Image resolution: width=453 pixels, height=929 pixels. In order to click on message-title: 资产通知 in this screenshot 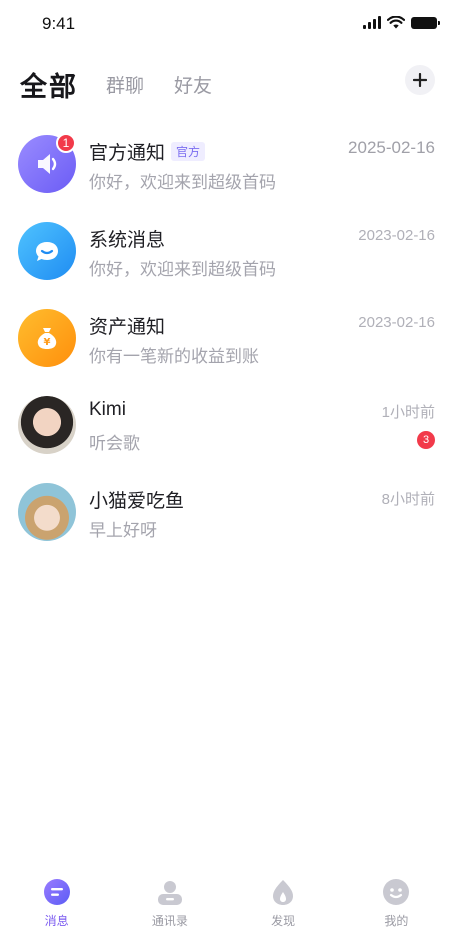, I will do `click(127, 327)`.